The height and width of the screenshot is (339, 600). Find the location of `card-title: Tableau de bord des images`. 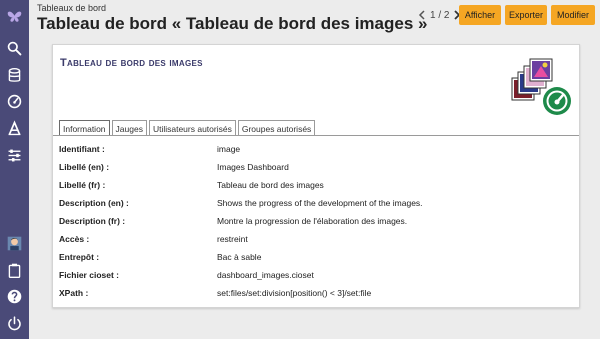

card-title: Tableau de bord des images is located at coordinates (131, 63).